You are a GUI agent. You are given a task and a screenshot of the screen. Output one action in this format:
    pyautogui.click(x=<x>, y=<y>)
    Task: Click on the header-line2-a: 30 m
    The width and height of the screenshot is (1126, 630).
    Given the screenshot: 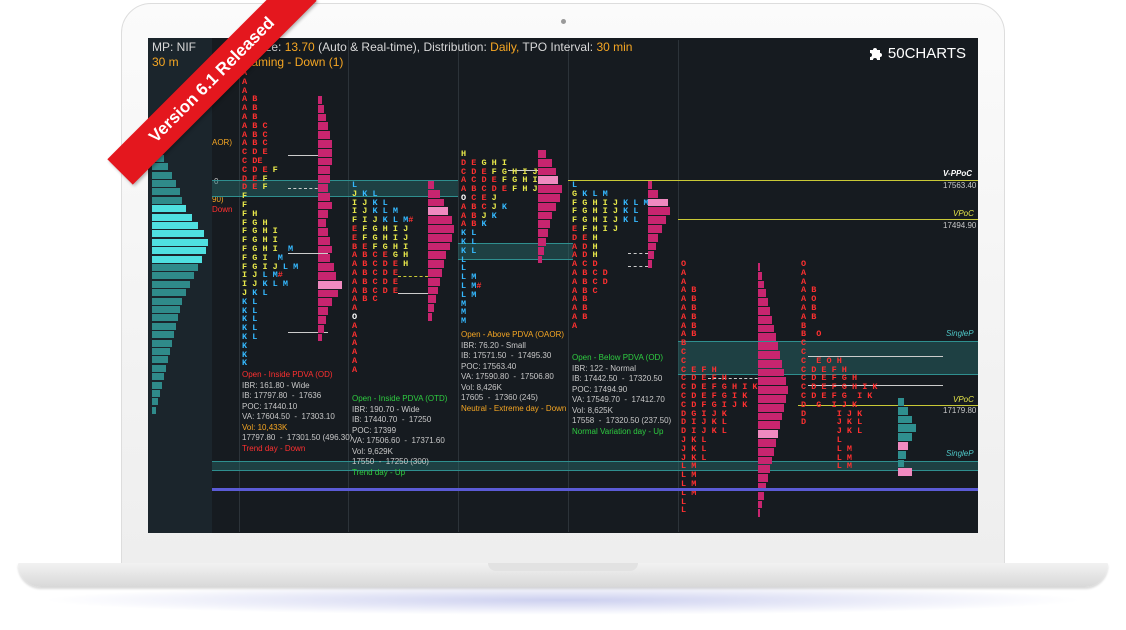 What is the action you would take?
    pyautogui.click(x=165, y=62)
    